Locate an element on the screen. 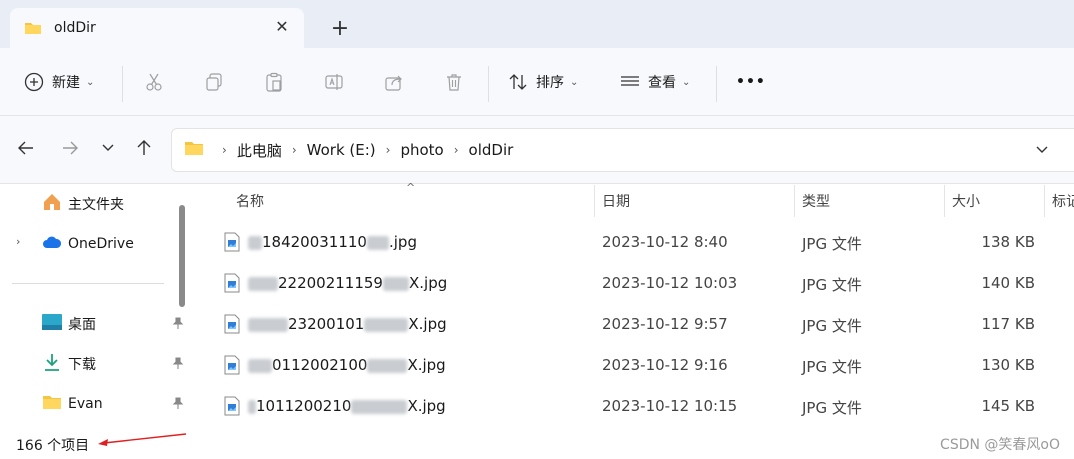  paste-button is located at coordinates (274, 82).